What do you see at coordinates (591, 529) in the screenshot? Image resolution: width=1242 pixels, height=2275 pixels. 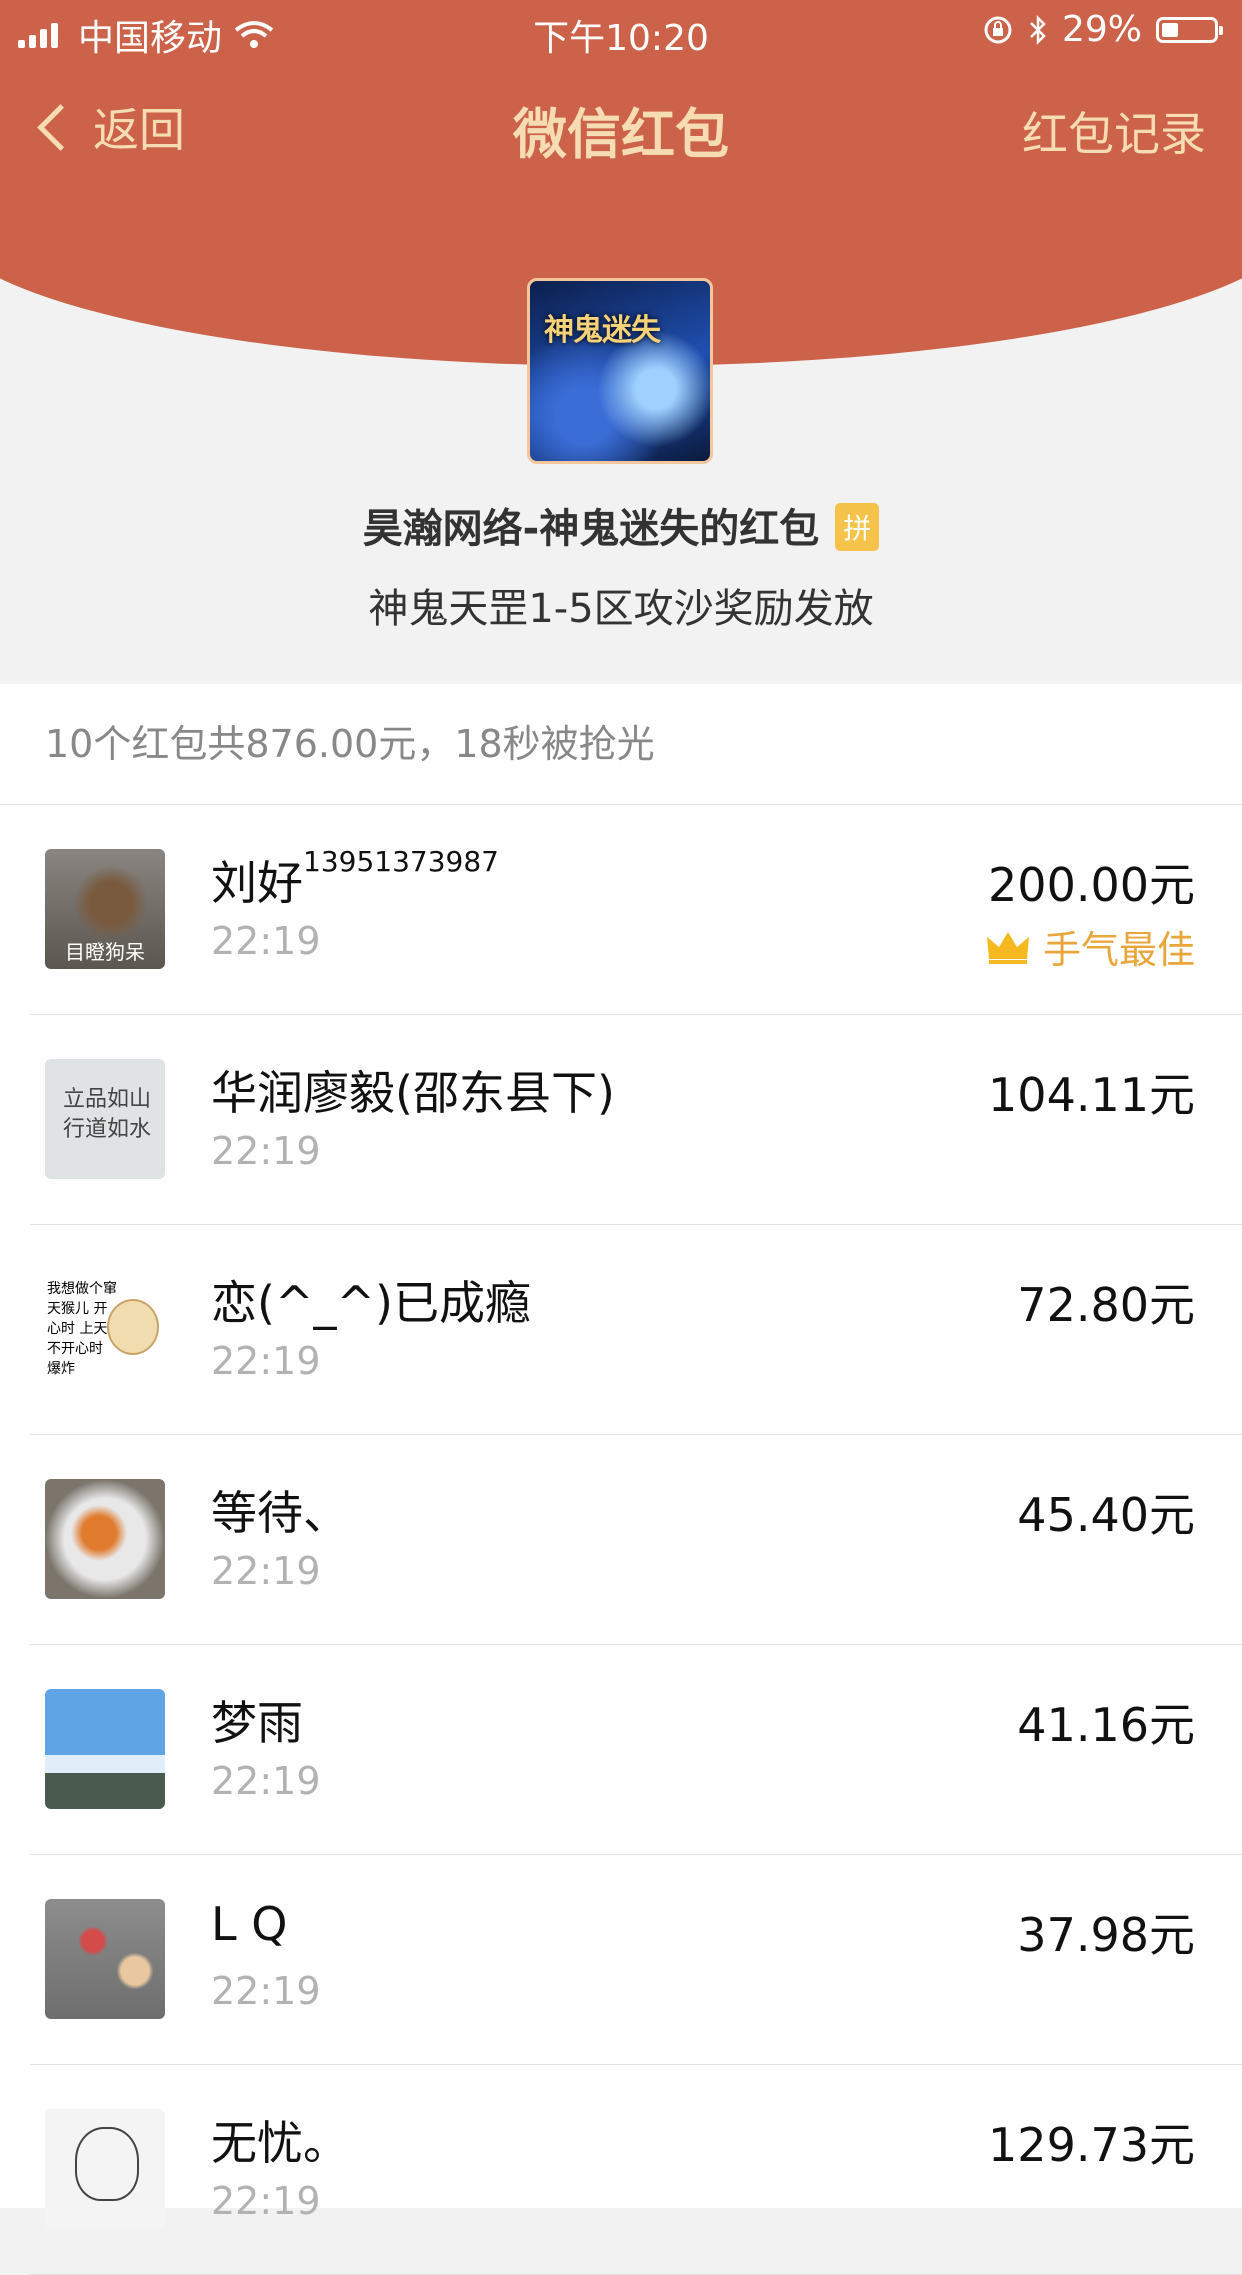 I see `sender-title: 昊瀚网络-神鬼迷失的红包` at bounding box center [591, 529].